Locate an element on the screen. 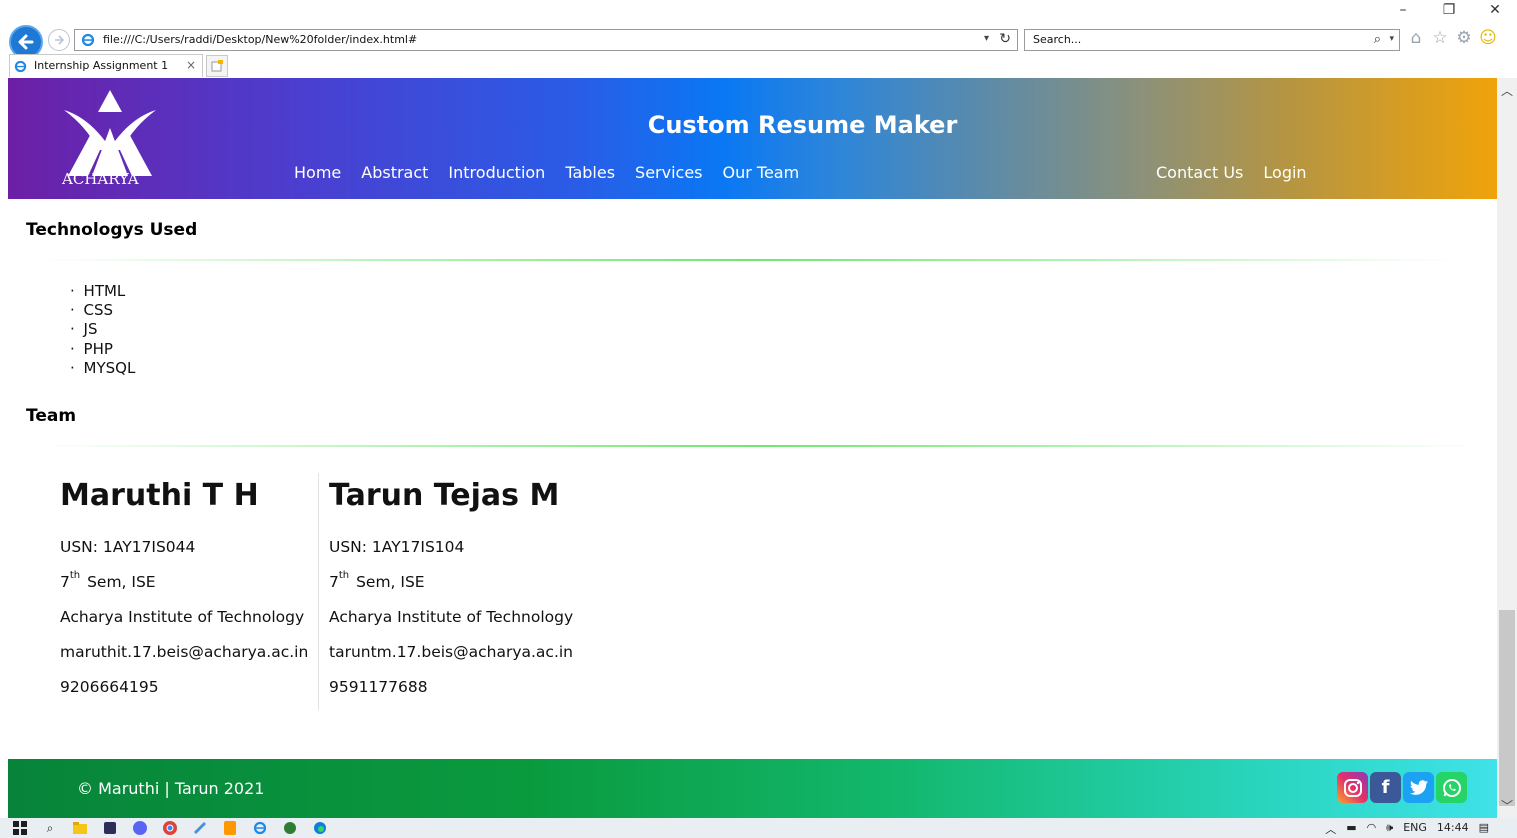  new-tab-button is located at coordinates (217, 66).